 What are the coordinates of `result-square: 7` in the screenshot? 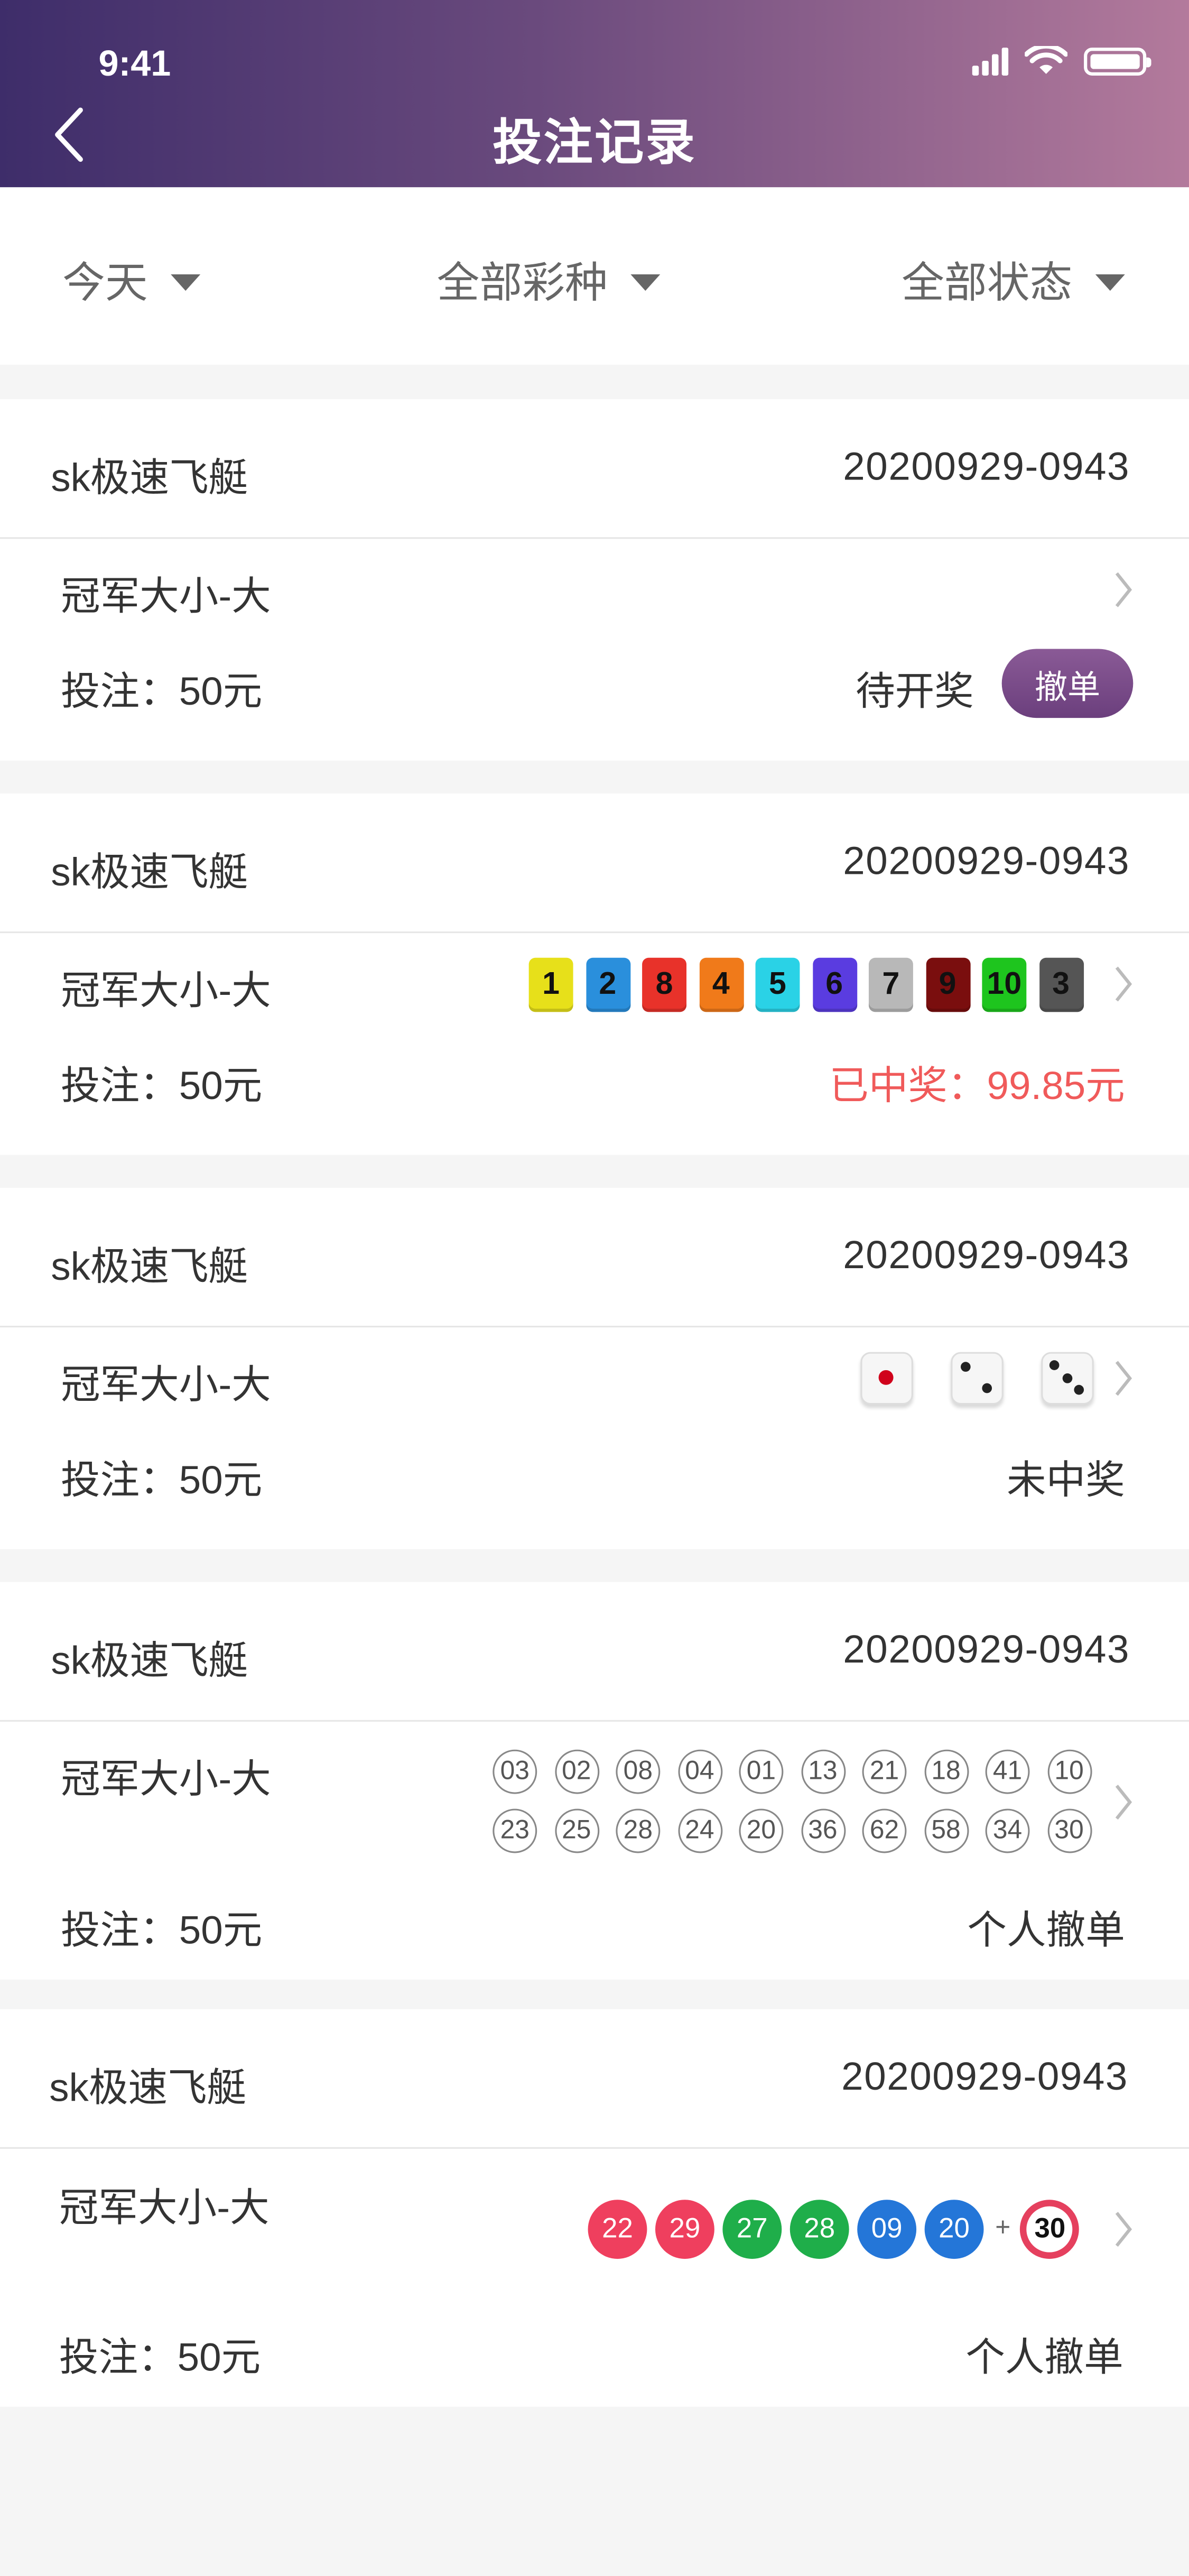 It's located at (891, 984).